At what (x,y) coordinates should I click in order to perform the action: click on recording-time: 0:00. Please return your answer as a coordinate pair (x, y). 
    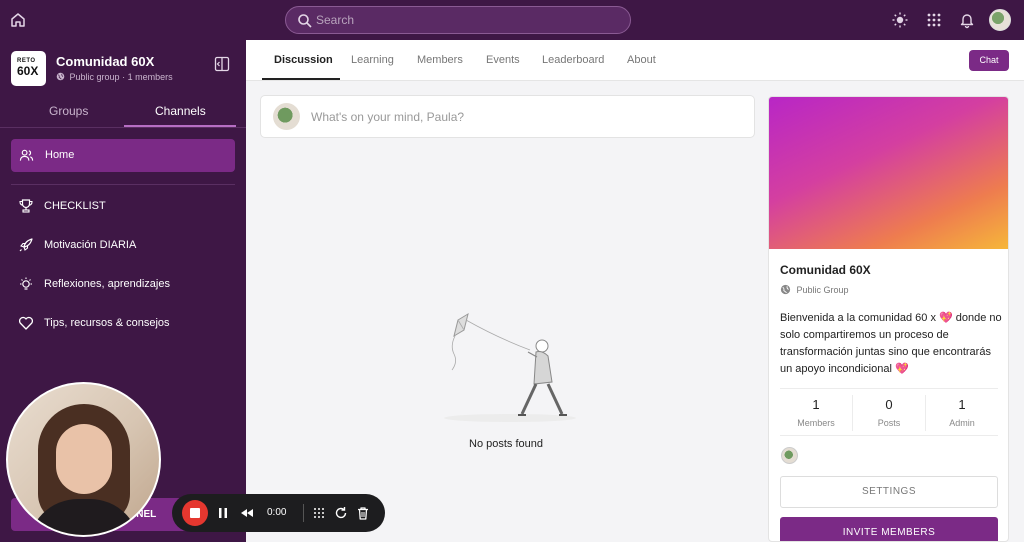
    Looking at the image, I should click on (277, 512).